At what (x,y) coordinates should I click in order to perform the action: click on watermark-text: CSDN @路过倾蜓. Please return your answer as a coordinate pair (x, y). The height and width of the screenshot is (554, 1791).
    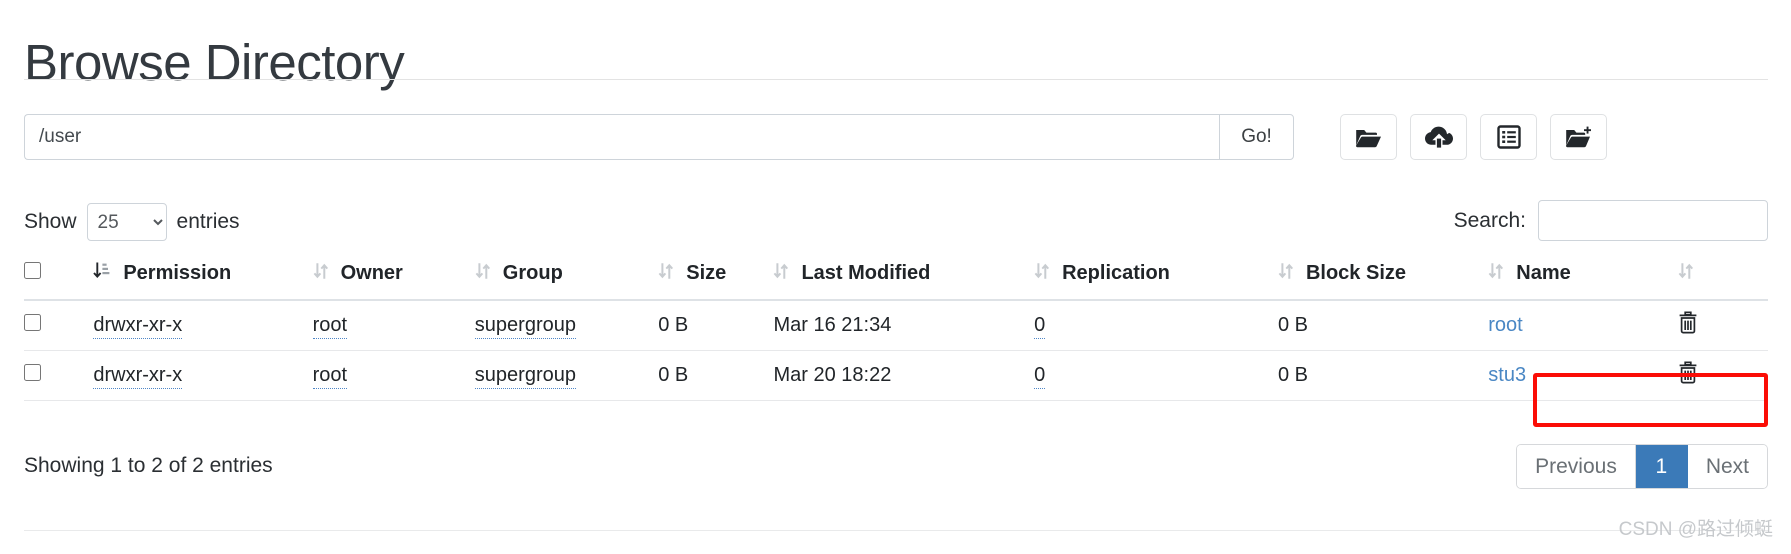
    Looking at the image, I should click on (1695, 529).